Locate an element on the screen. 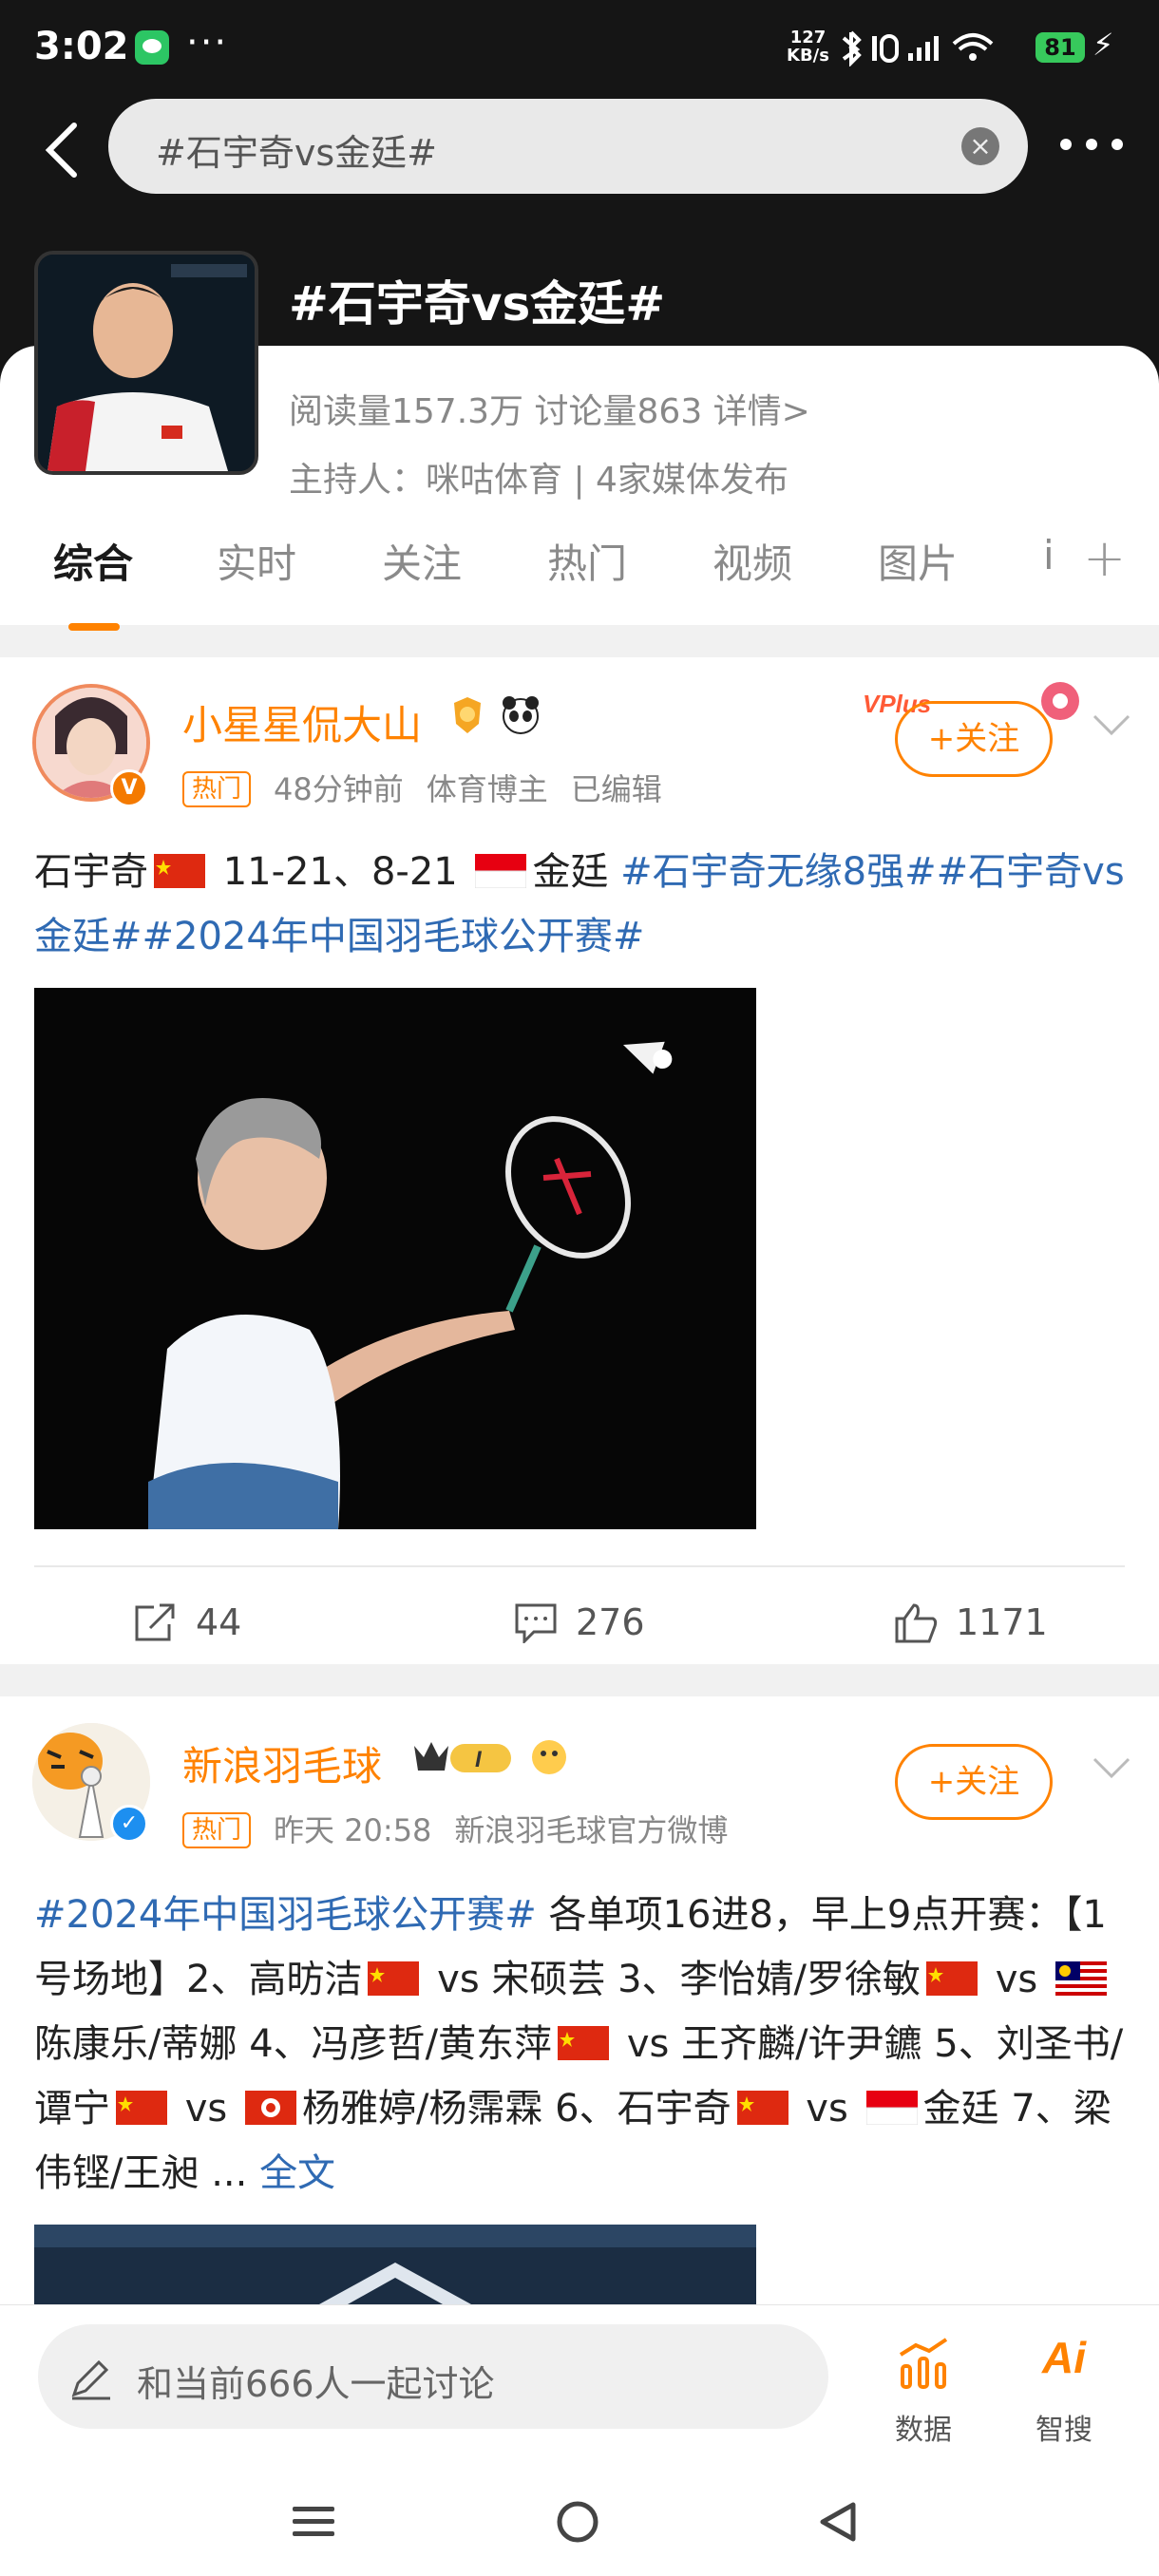 This screenshot has height=2576, width=1159. post-source: 新浪羽毛球官方微博 is located at coordinates (591, 1830).